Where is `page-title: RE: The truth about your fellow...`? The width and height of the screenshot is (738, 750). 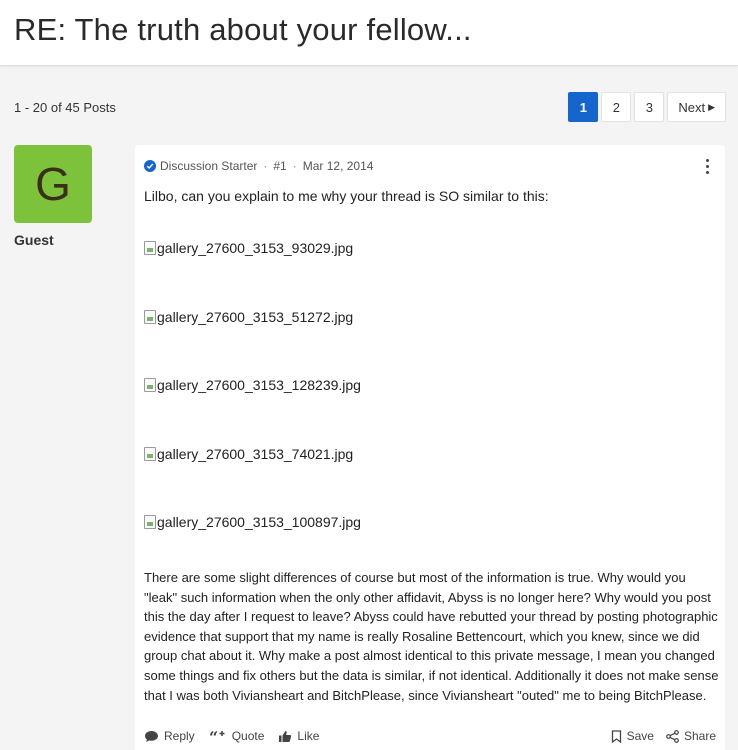
page-title: RE: The truth about your fellow... is located at coordinates (243, 29).